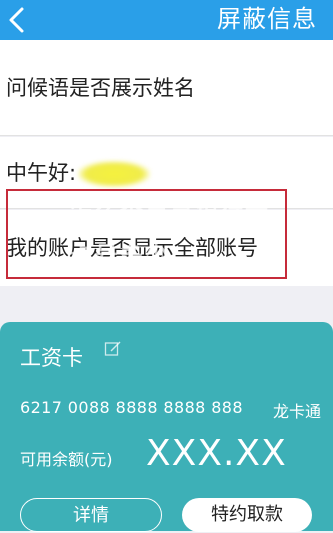 The image size is (333, 533). I want to click on greeting-text: 中午好:, so click(41, 173).